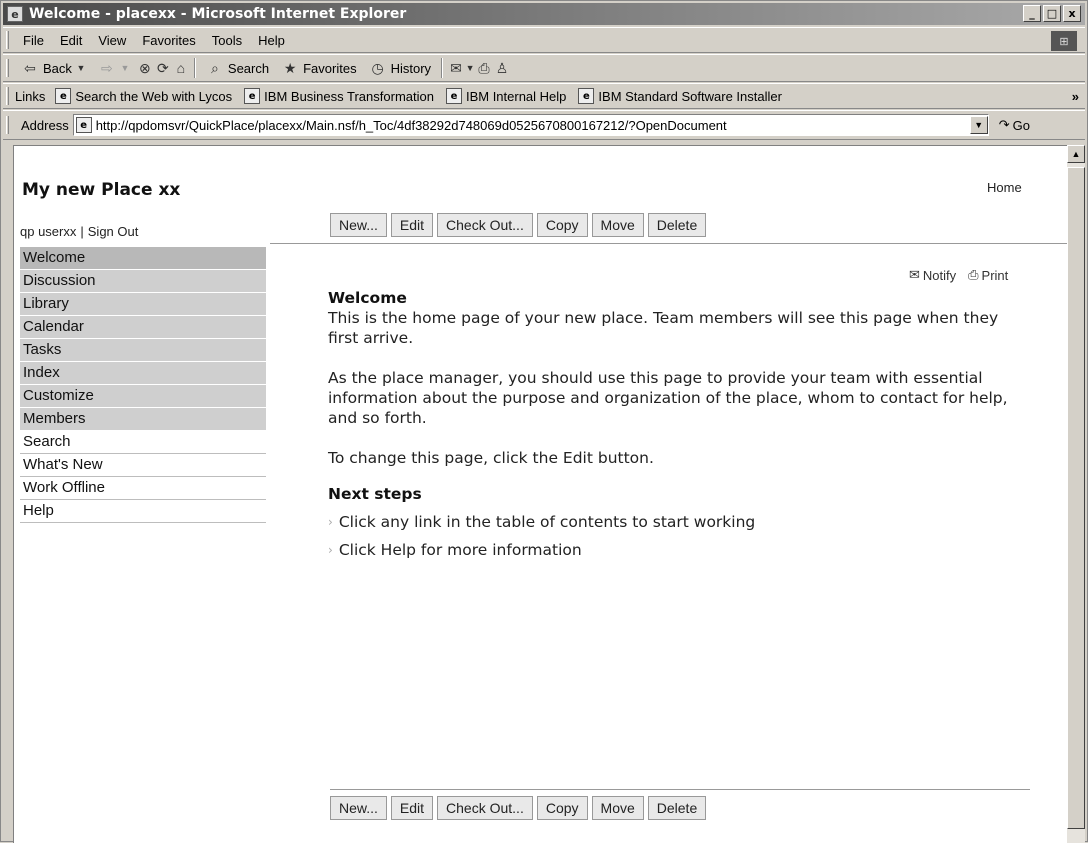 Image resolution: width=1088 pixels, height=843 pixels. What do you see at coordinates (939, 275) in the screenshot?
I see `notify-label: Notify` at bounding box center [939, 275].